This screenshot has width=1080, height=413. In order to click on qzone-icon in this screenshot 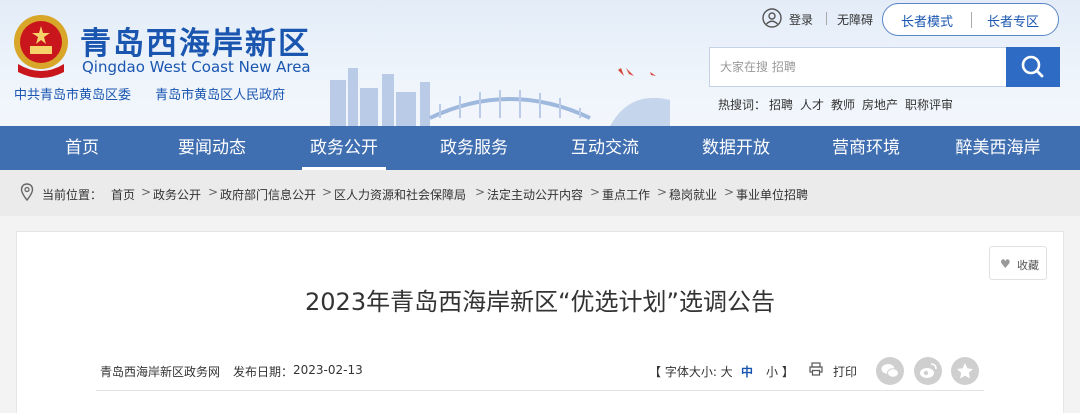, I will do `click(965, 371)`.